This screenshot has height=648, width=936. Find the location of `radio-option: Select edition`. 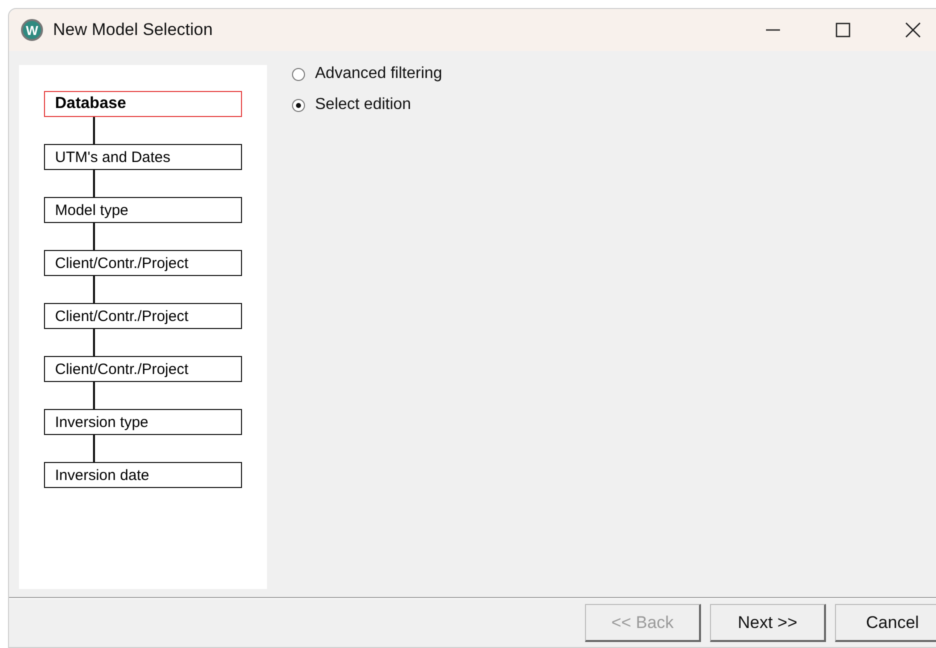

radio-option: Select edition is located at coordinates (367, 105).